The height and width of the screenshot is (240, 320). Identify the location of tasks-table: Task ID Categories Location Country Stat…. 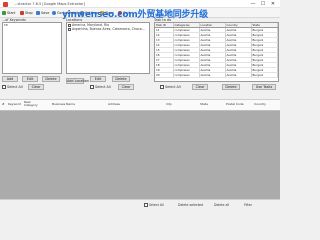
(216, 50).